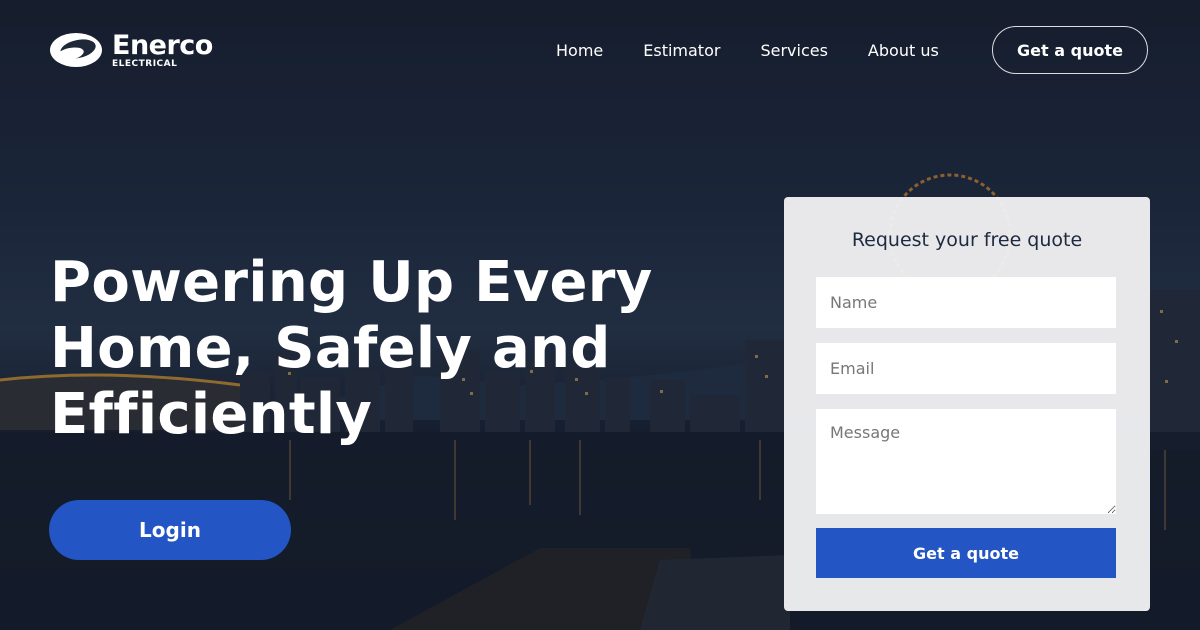 This screenshot has width=1200, height=630. What do you see at coordinates (967, 240) in the screenshot?
I see `form-title: Request your free quote` at bounding box center [967, 240].